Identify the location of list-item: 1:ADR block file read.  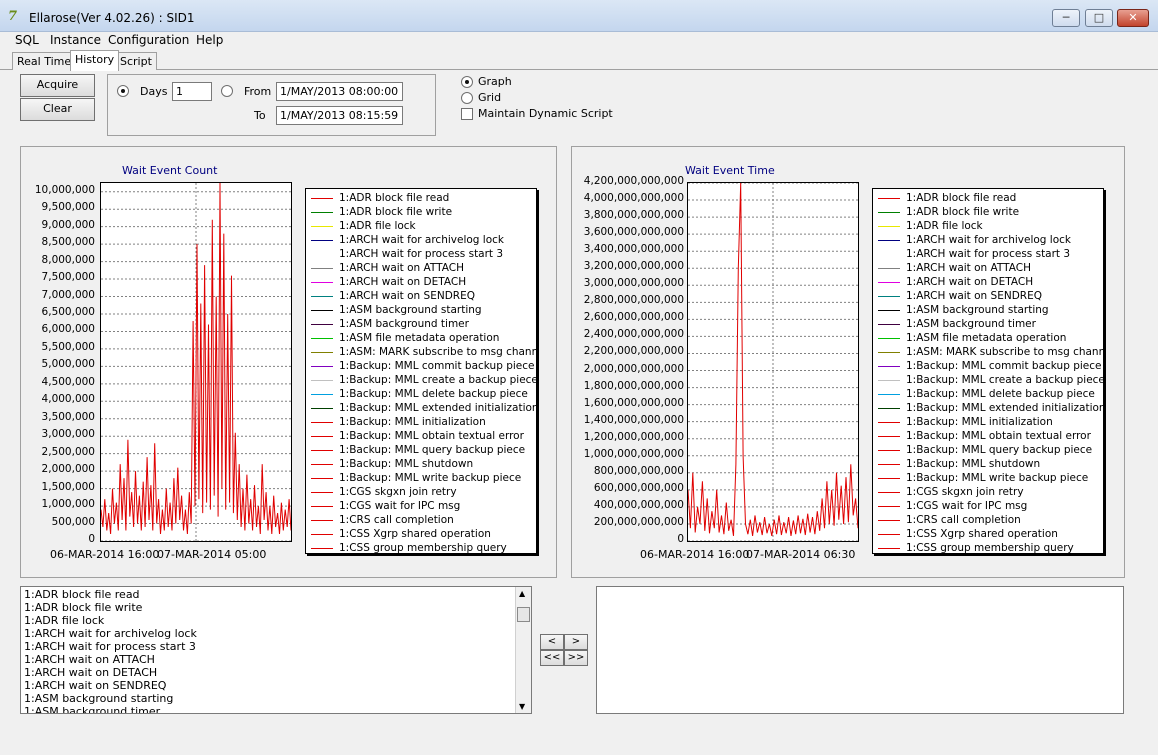
(82, 594).